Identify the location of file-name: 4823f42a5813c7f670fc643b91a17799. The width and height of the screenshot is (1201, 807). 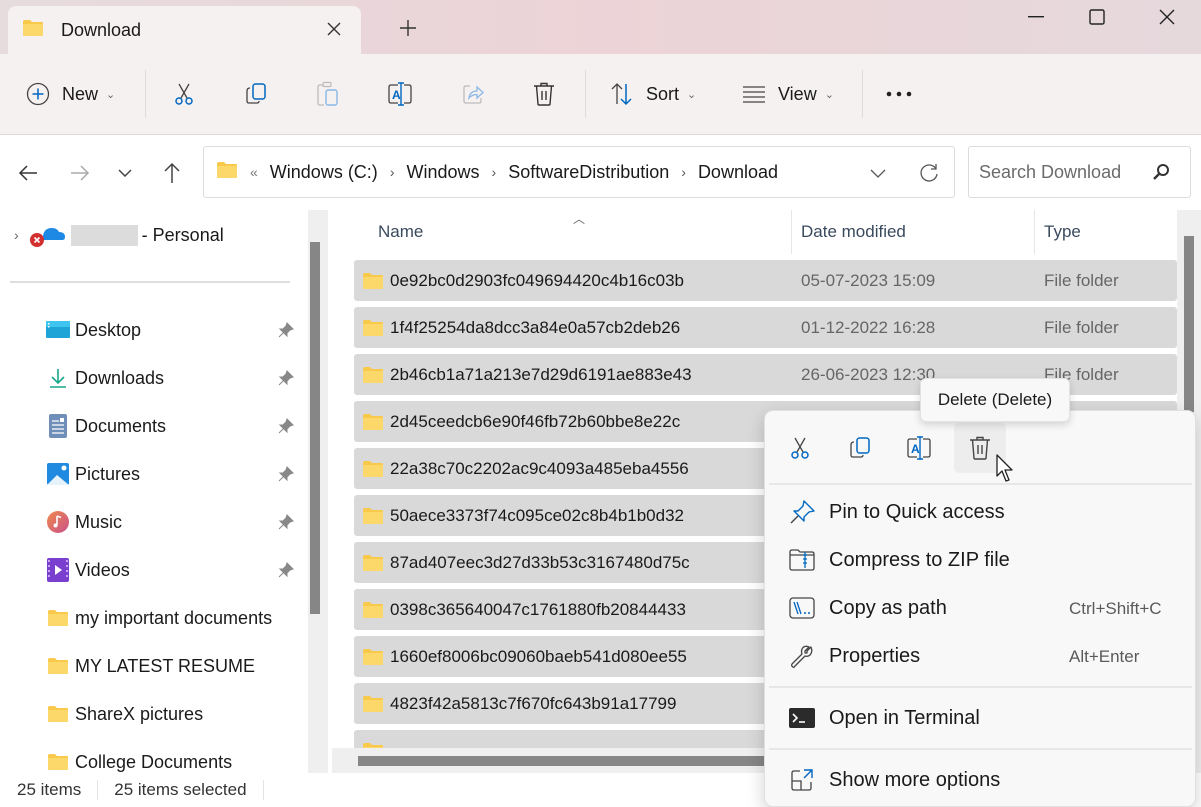
(533, 703).